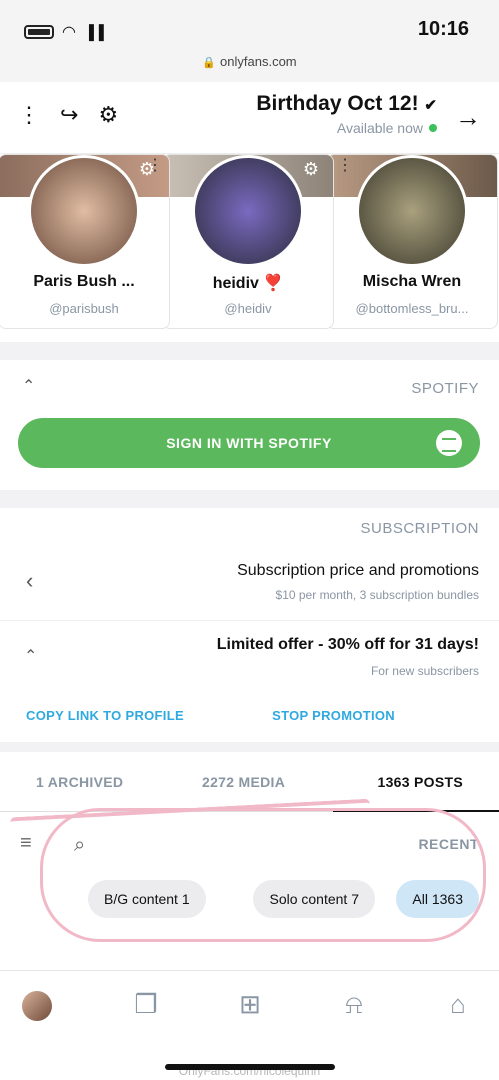 The height and width of the screenshot is (1080, 499). I want to click on copy-link-button: COPY LINK TO PROFILE, so click(105, 715).